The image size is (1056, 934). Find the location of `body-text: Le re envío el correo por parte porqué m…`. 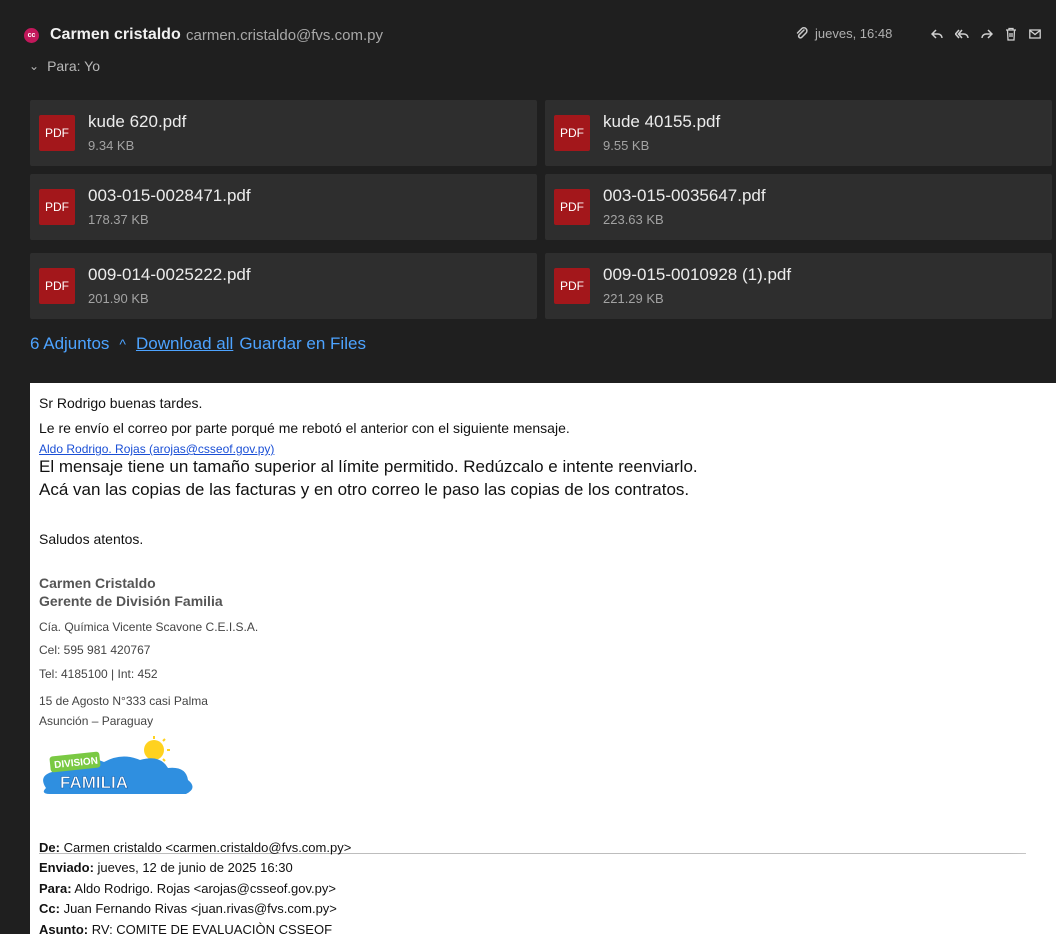

body-text: Le re envío el correo por parte porqué m… is located at coordinates (304, 428).